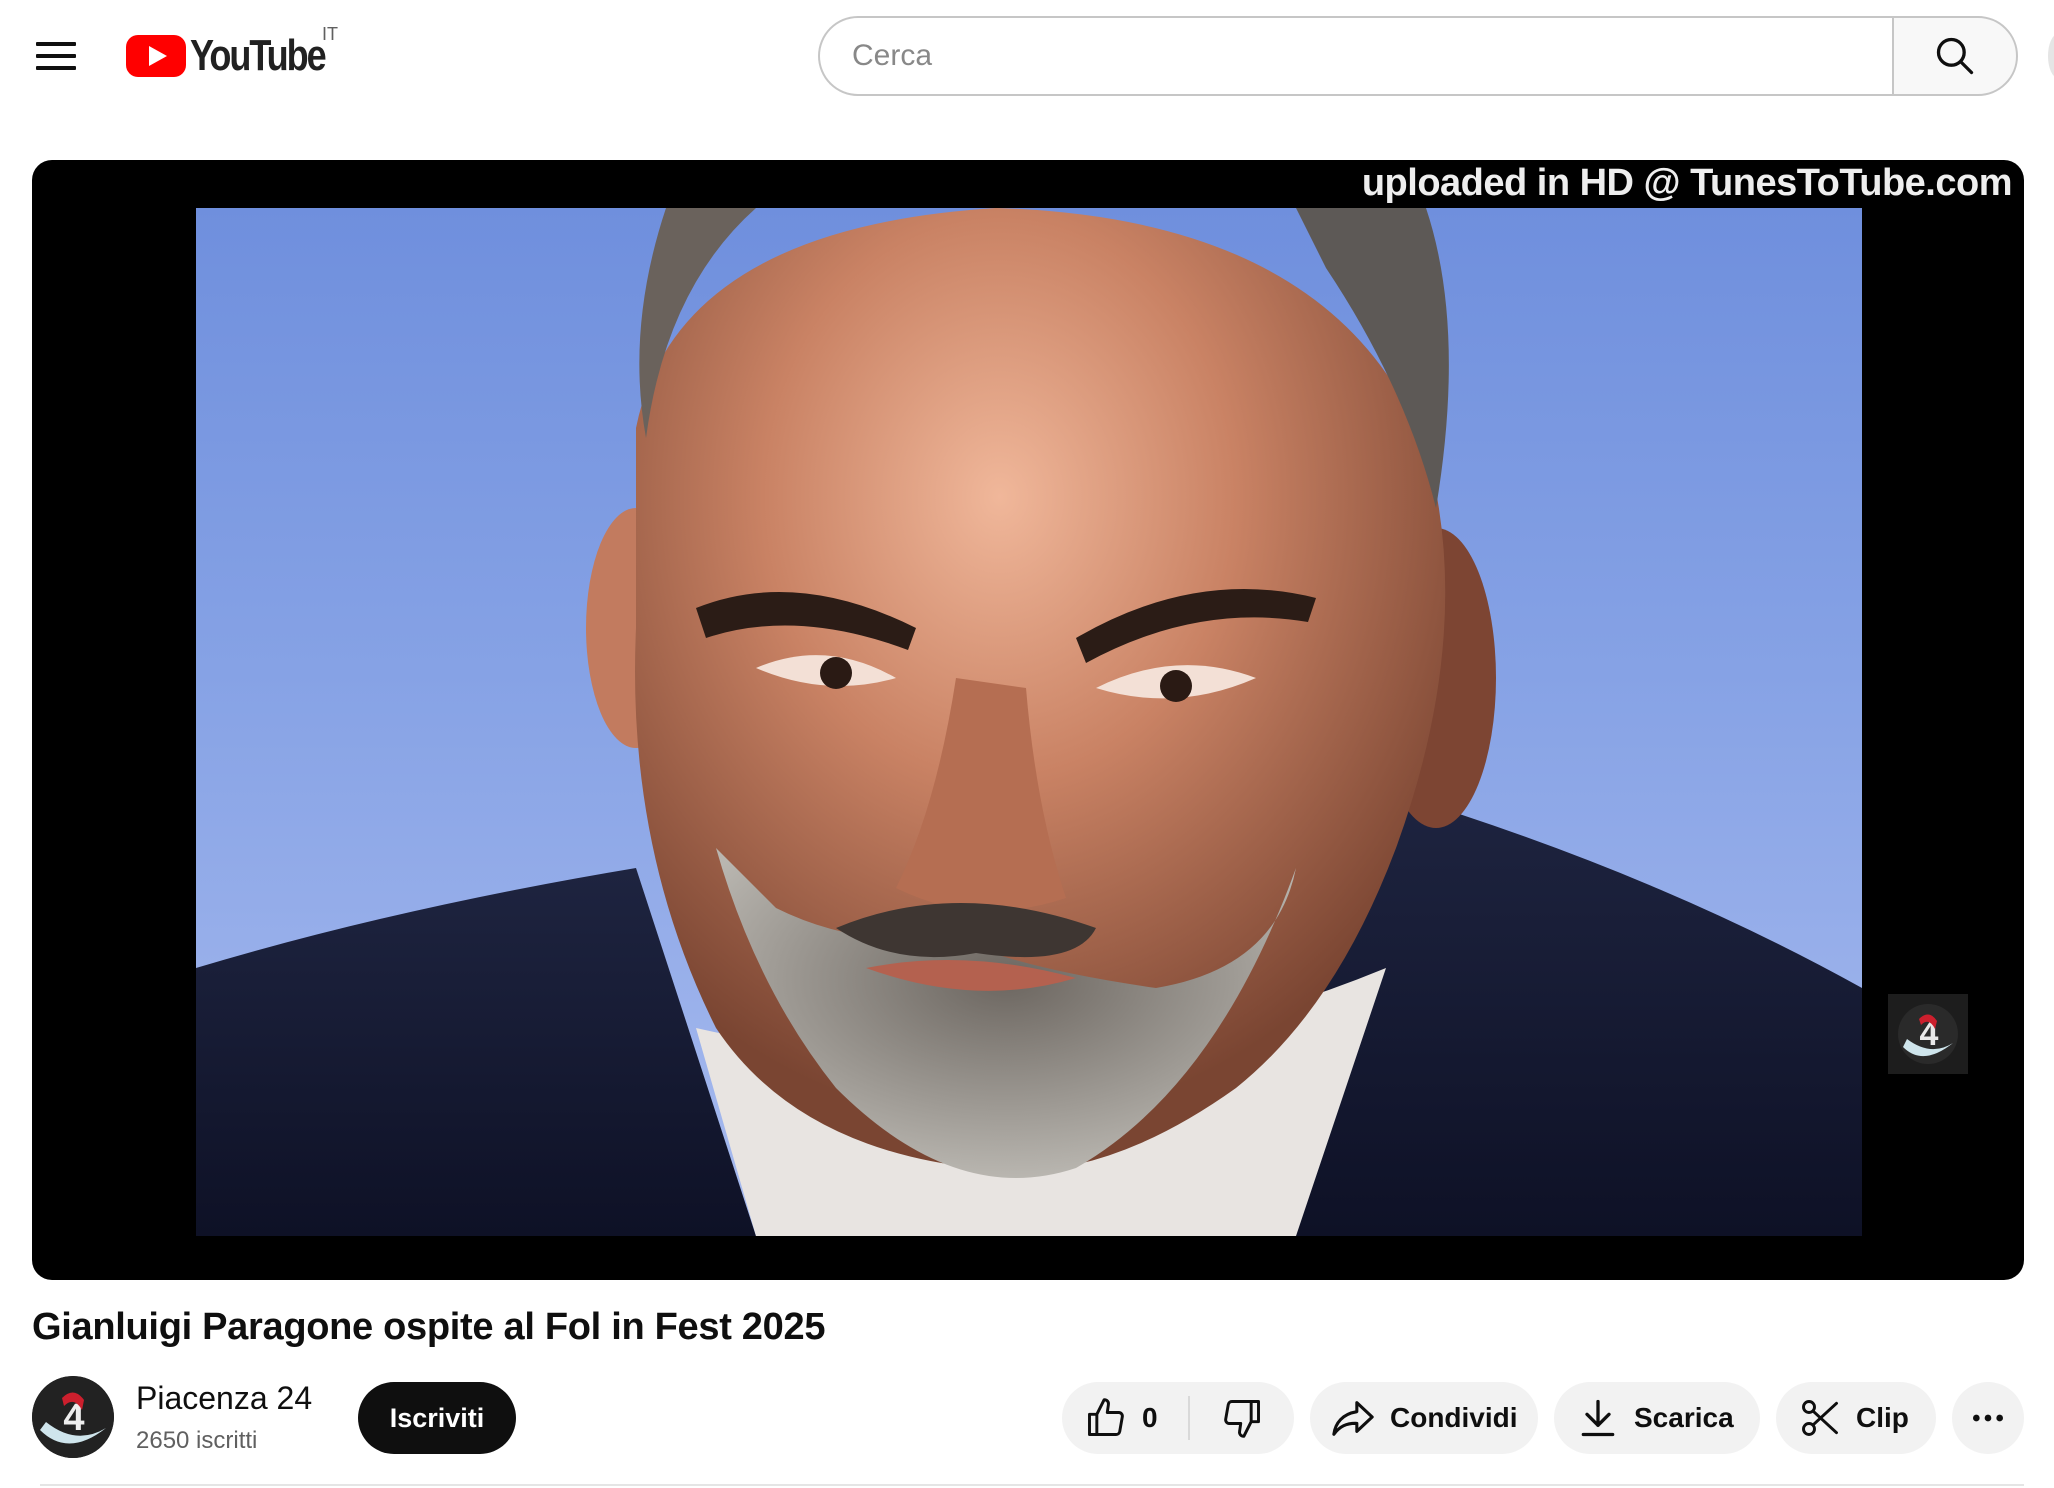  I want to click on search-icon, so click(1955, 56).